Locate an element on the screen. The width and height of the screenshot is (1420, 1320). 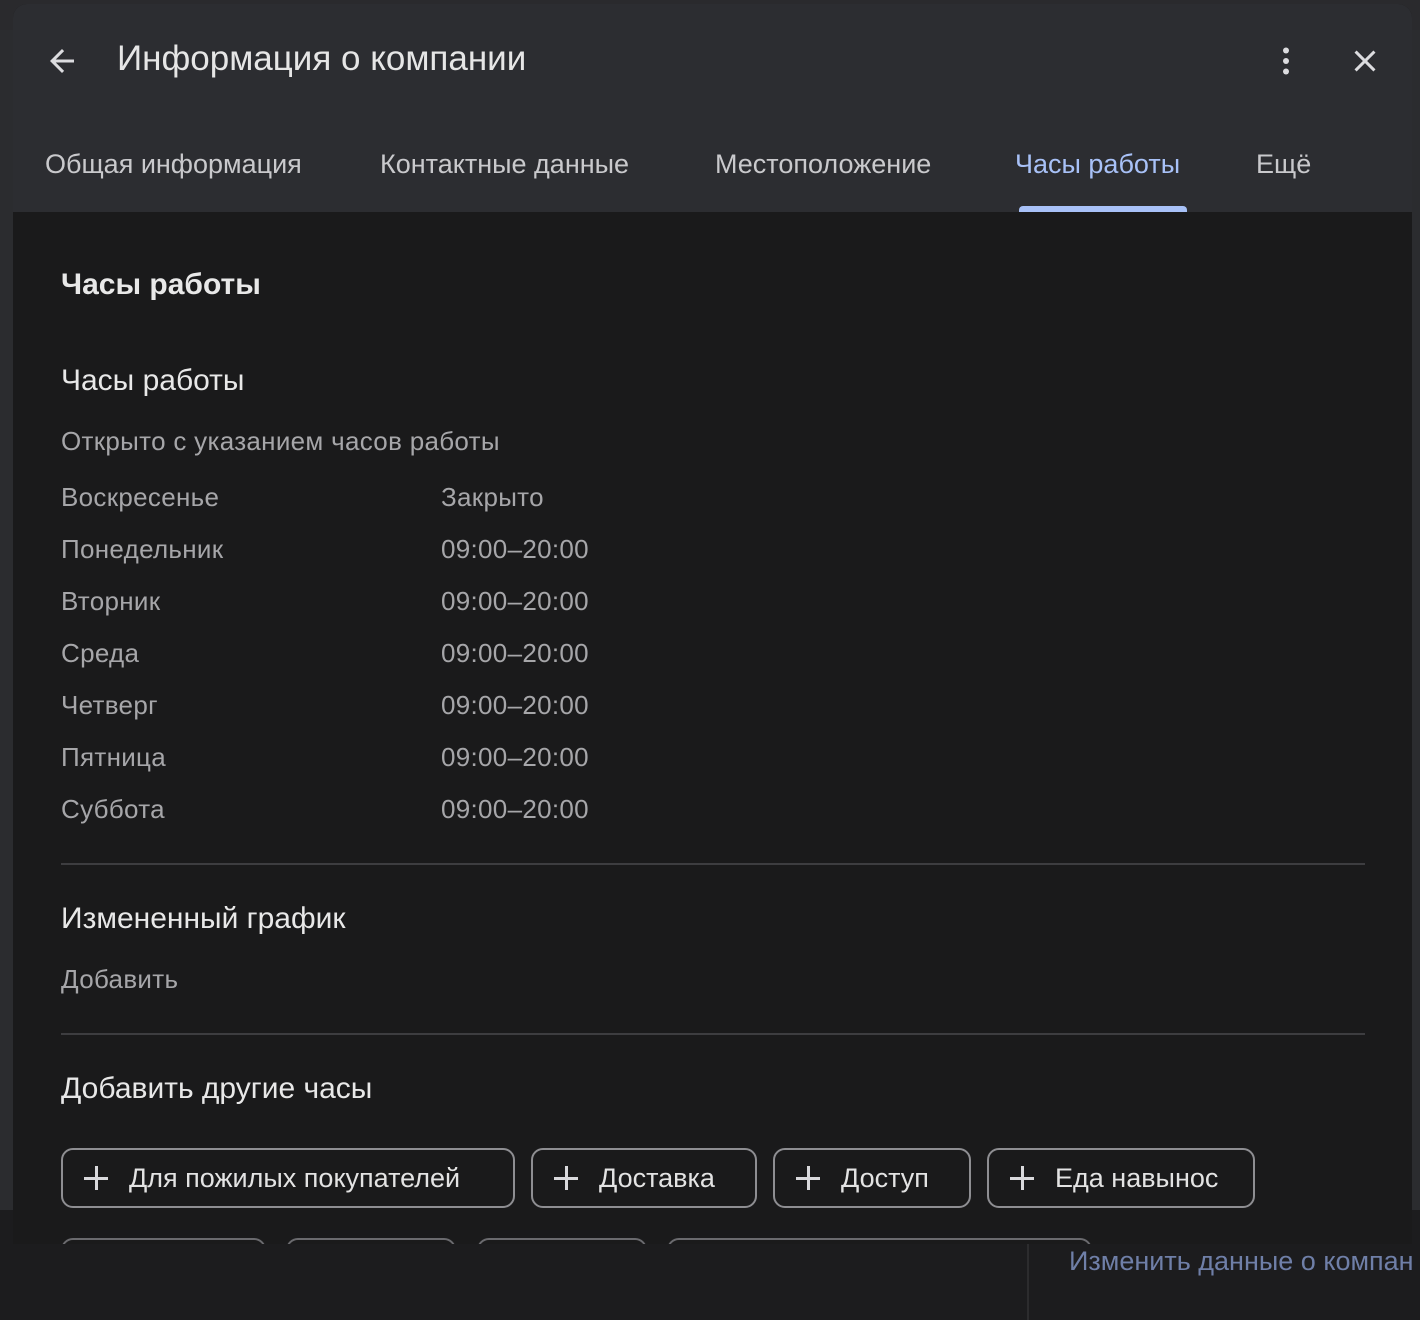
schedule-hours: Закрыто is located at coordinates (492, 497).